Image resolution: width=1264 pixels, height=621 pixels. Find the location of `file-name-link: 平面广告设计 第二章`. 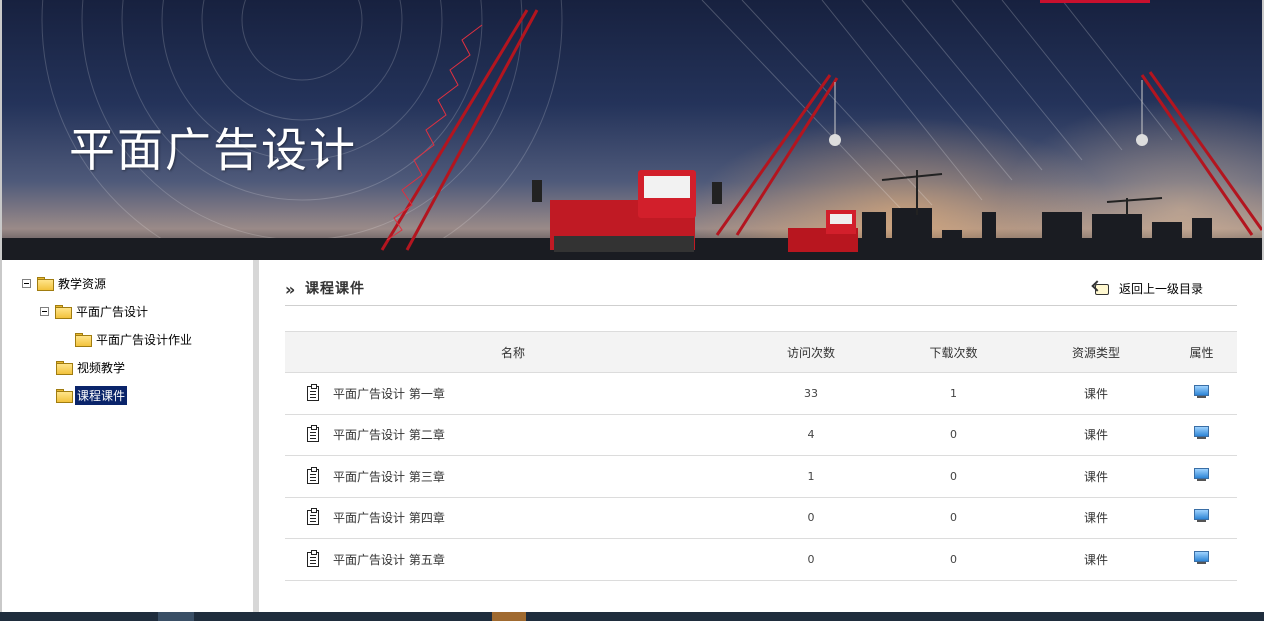

file-name-link: 平面广告设计 第二章 is located at coordinates (389, 434).